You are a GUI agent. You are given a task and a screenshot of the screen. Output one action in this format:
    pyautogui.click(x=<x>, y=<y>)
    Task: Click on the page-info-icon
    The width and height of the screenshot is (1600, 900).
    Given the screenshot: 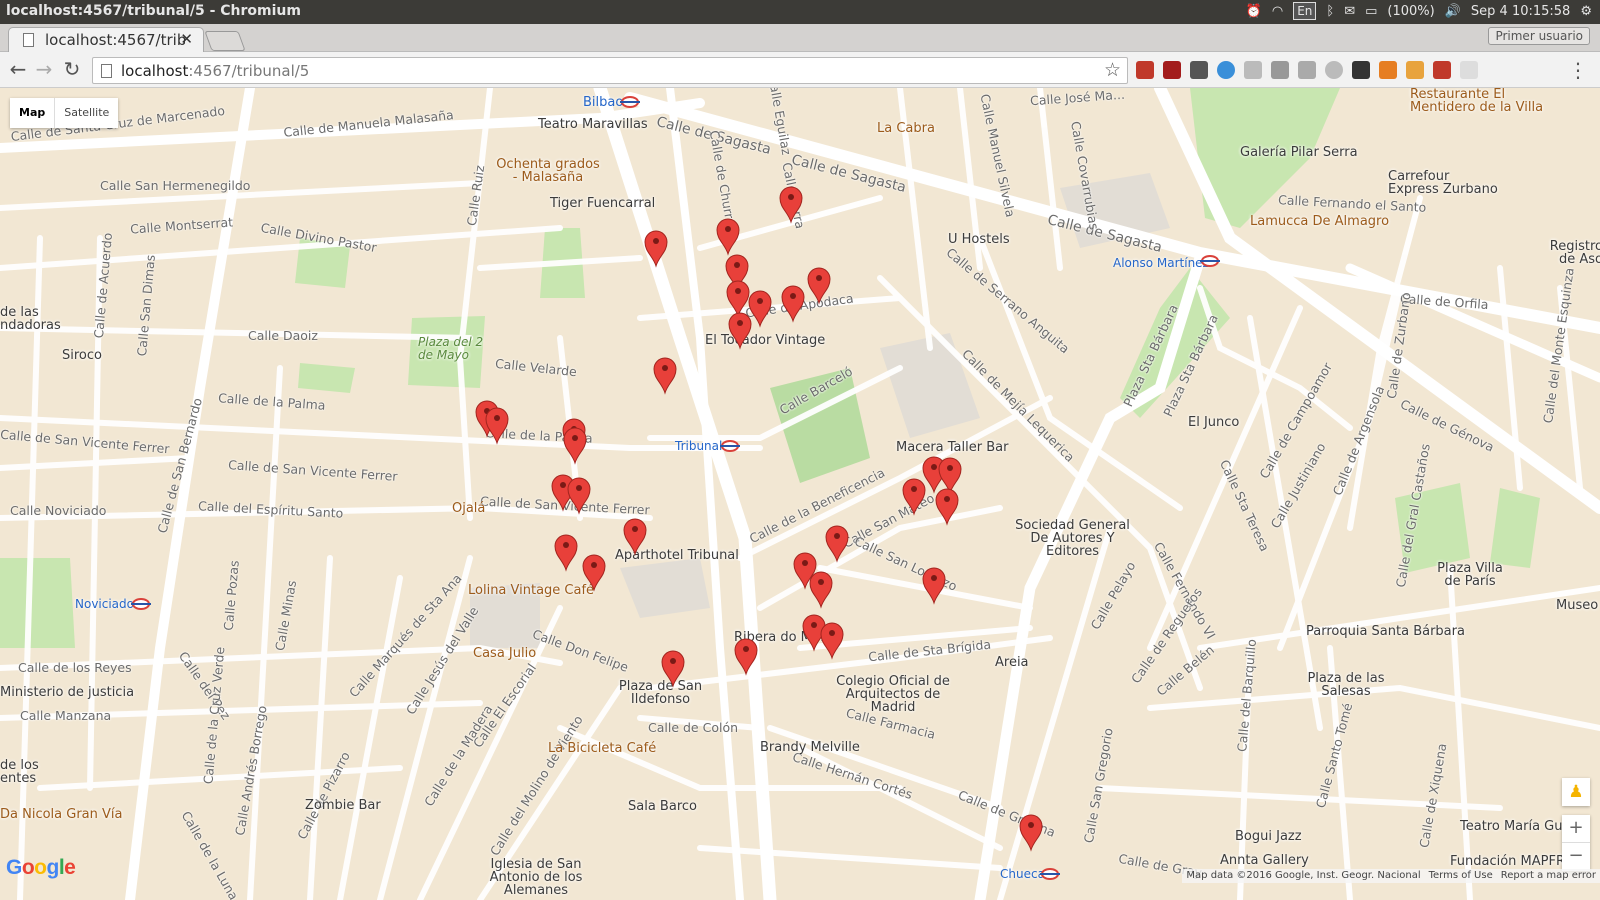 What is the action you would take?
    pyautogui.click(x=106, y=71)
    